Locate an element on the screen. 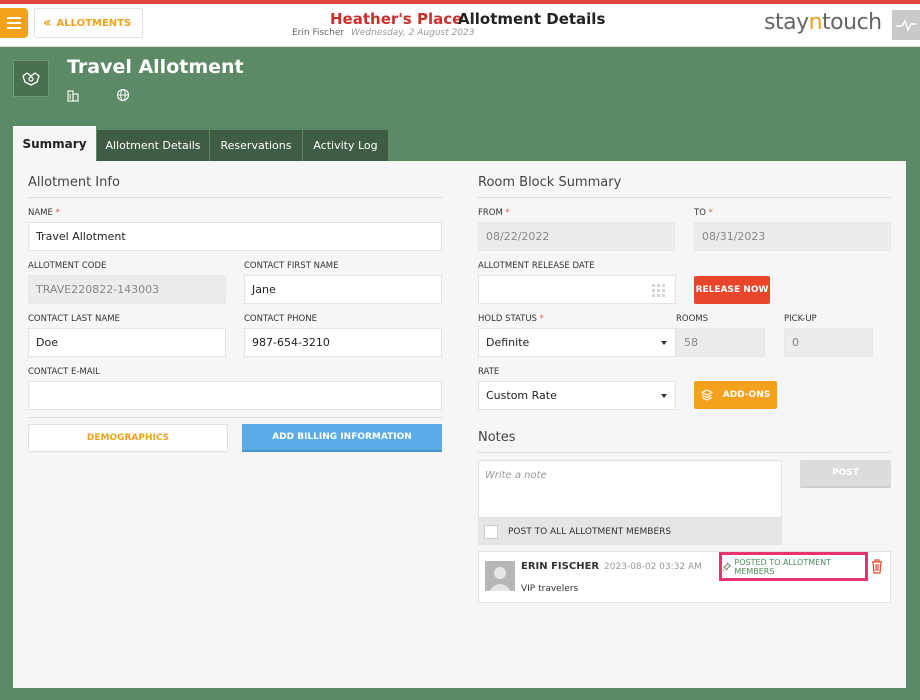 The image size is (920, 700). building-icon is located at coordinates (73, 96).